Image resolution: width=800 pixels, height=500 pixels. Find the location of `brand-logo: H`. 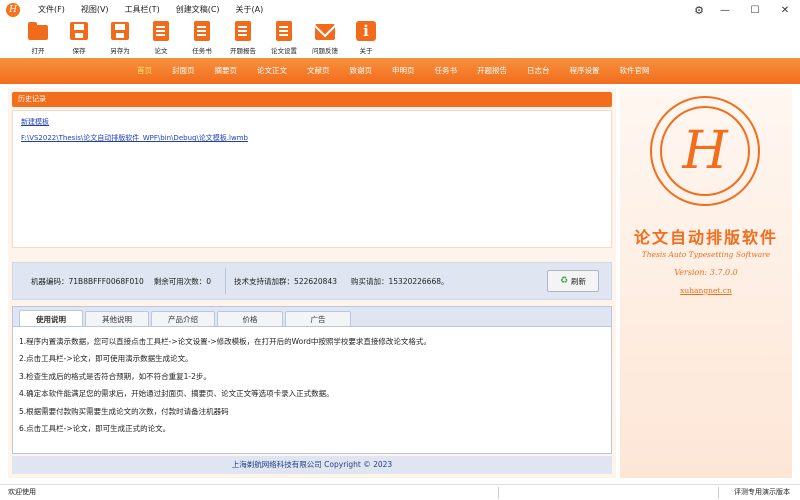

brand-logo: H is located at coordinates (705, 151).